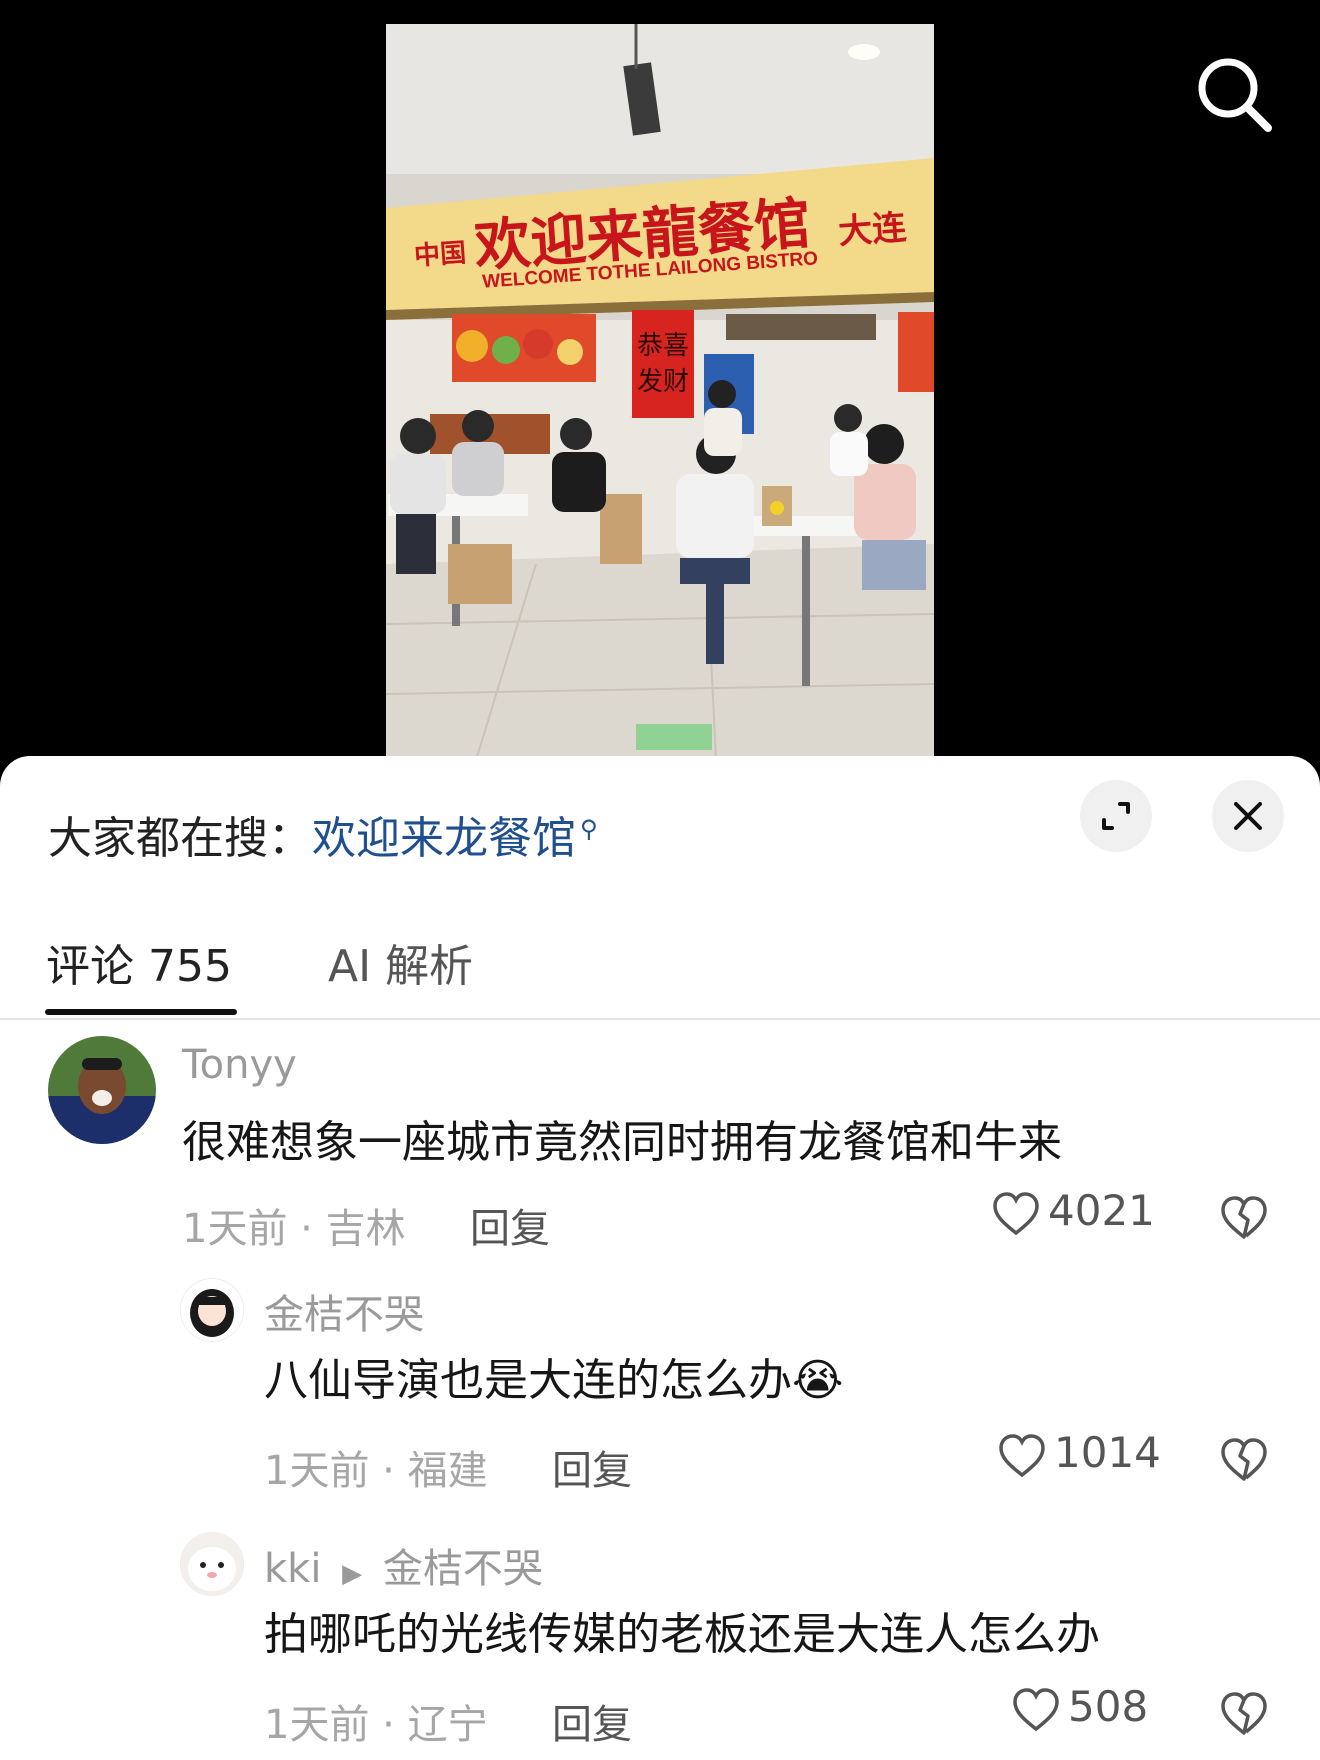 The image size is (1320, 1760). I want to click on comment-username: kki, so click(292, 1569).